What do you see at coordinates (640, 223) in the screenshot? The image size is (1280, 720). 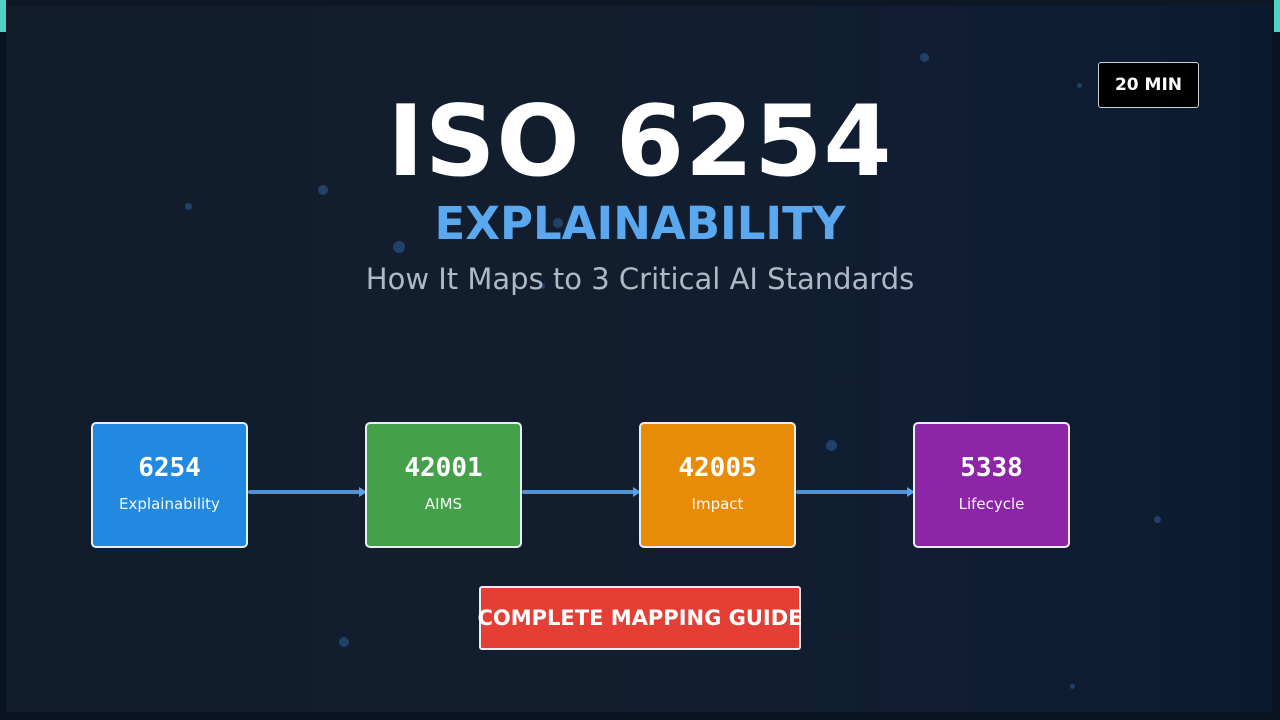 I see `page-subtitle: EXPLAINABILITY` at bounding box center [640, 223].